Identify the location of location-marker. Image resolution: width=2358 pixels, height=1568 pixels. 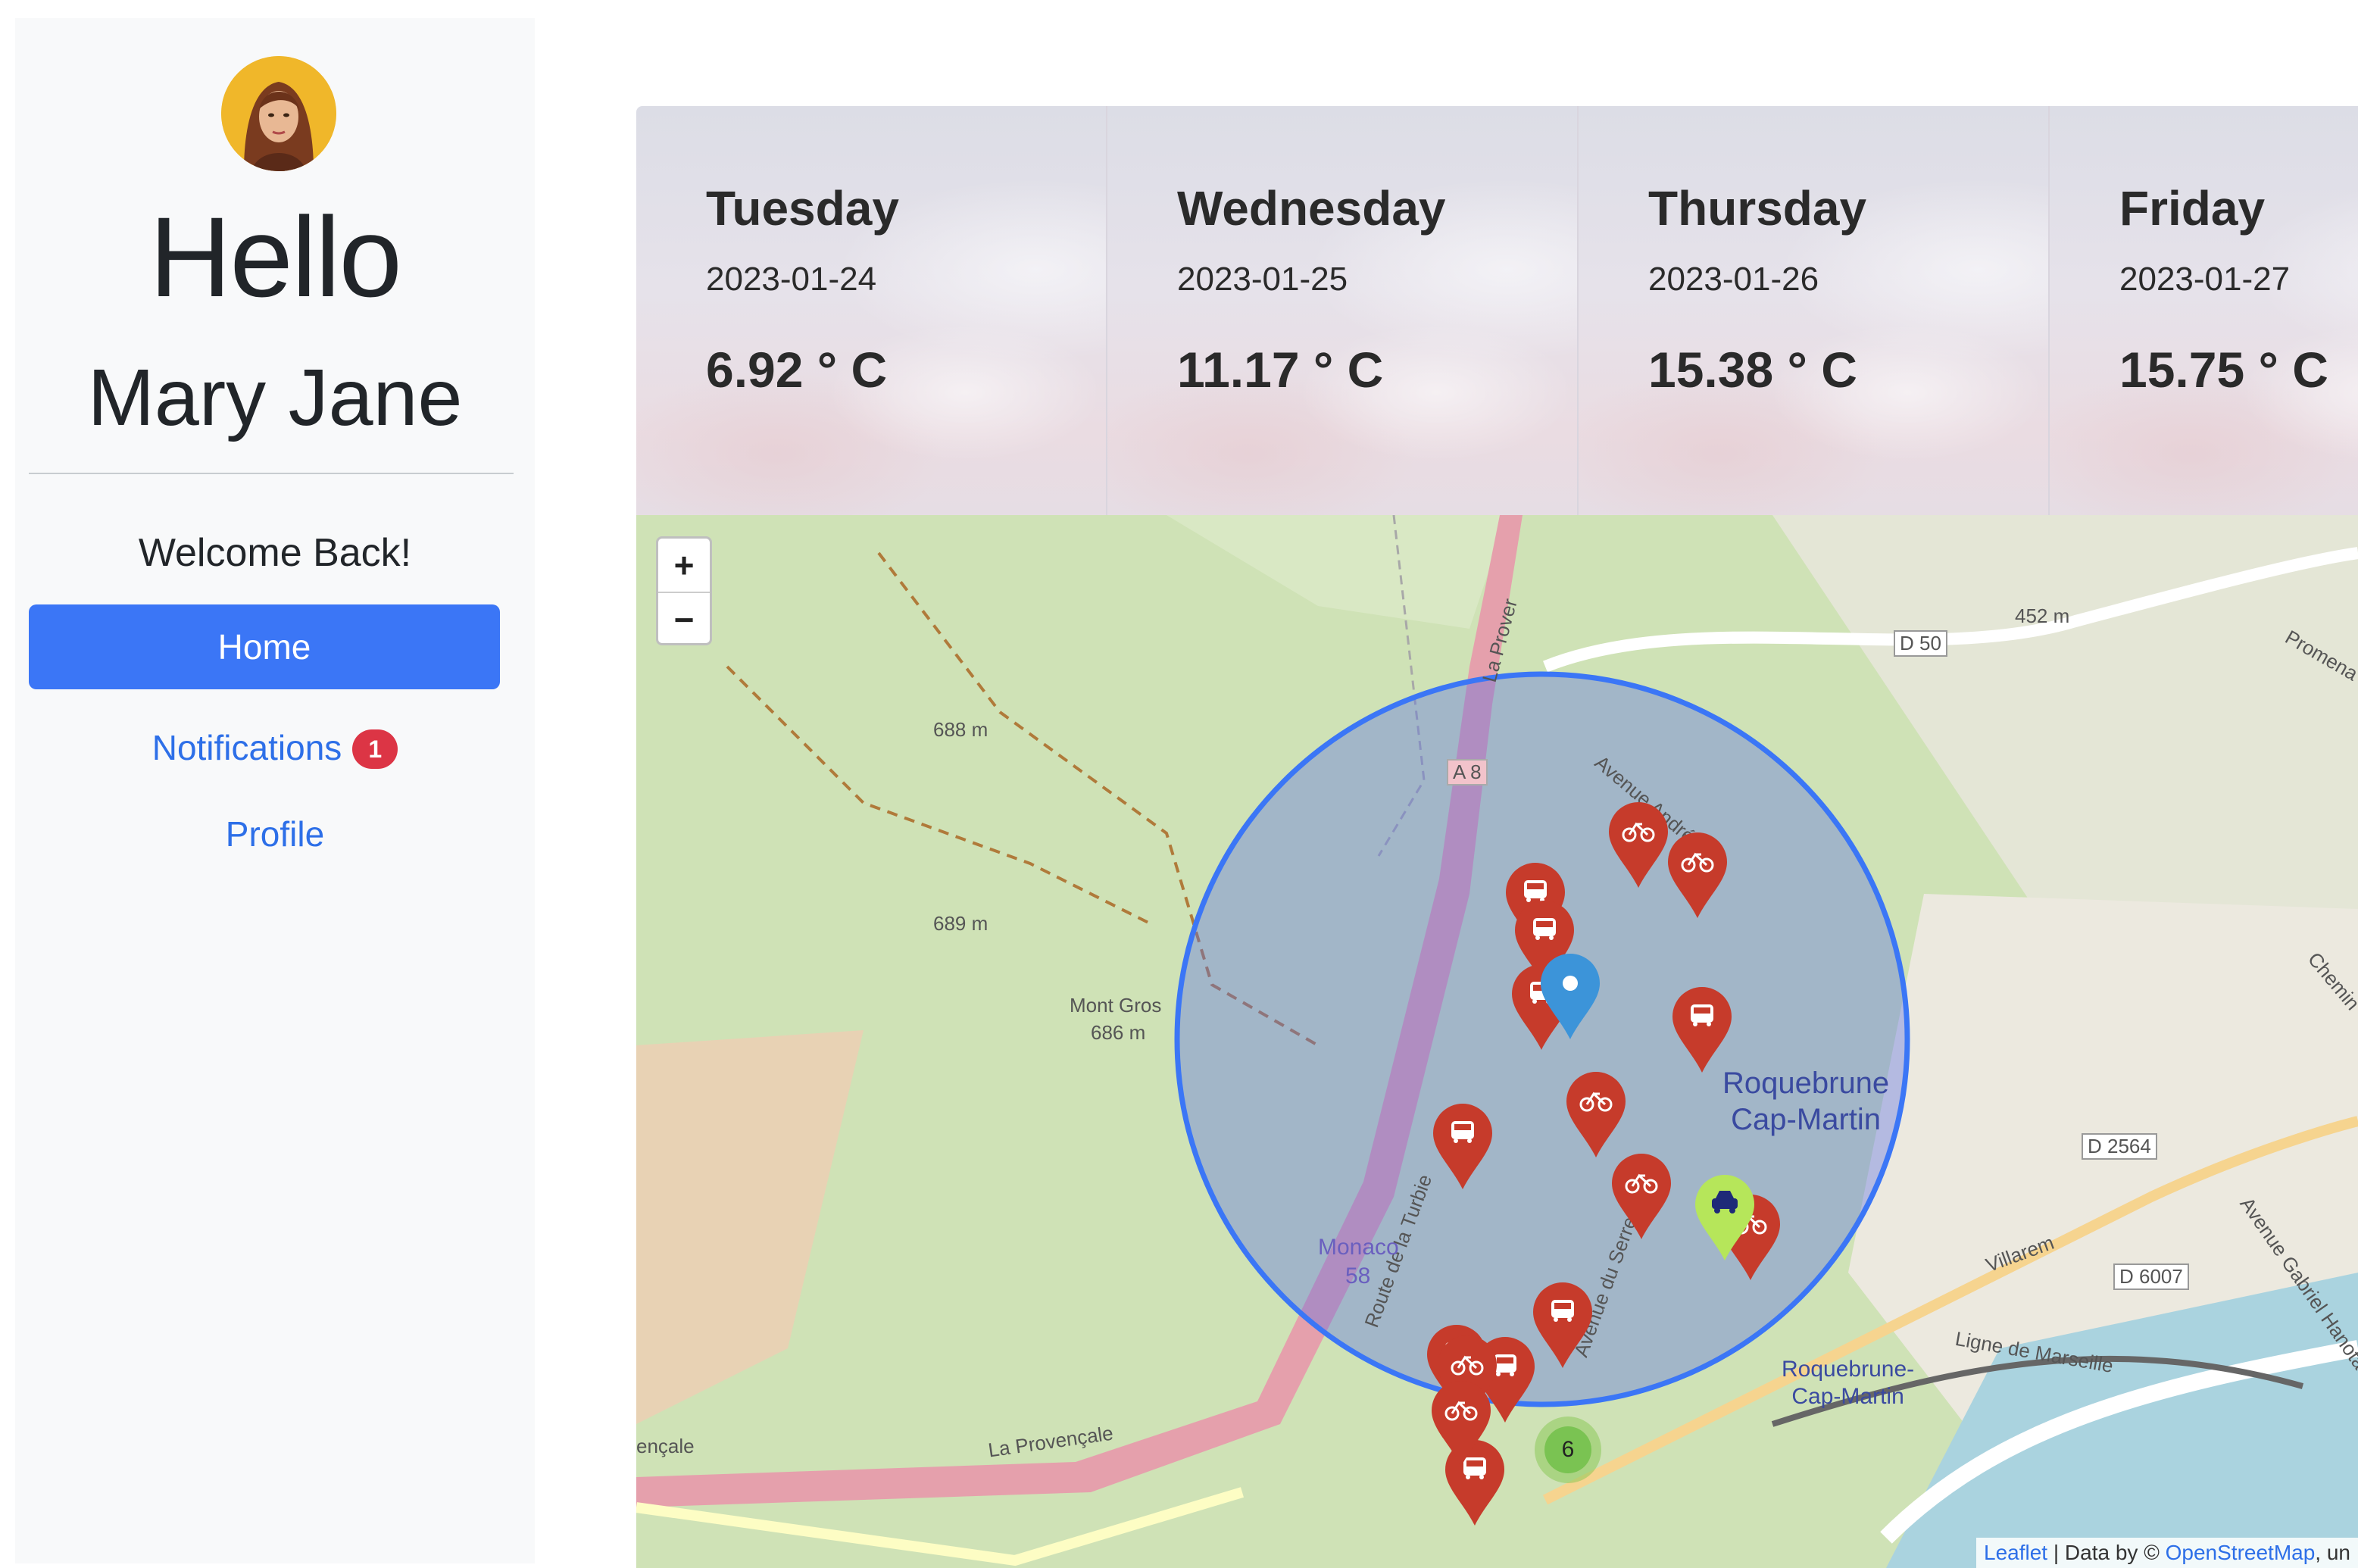
(1570, 997).